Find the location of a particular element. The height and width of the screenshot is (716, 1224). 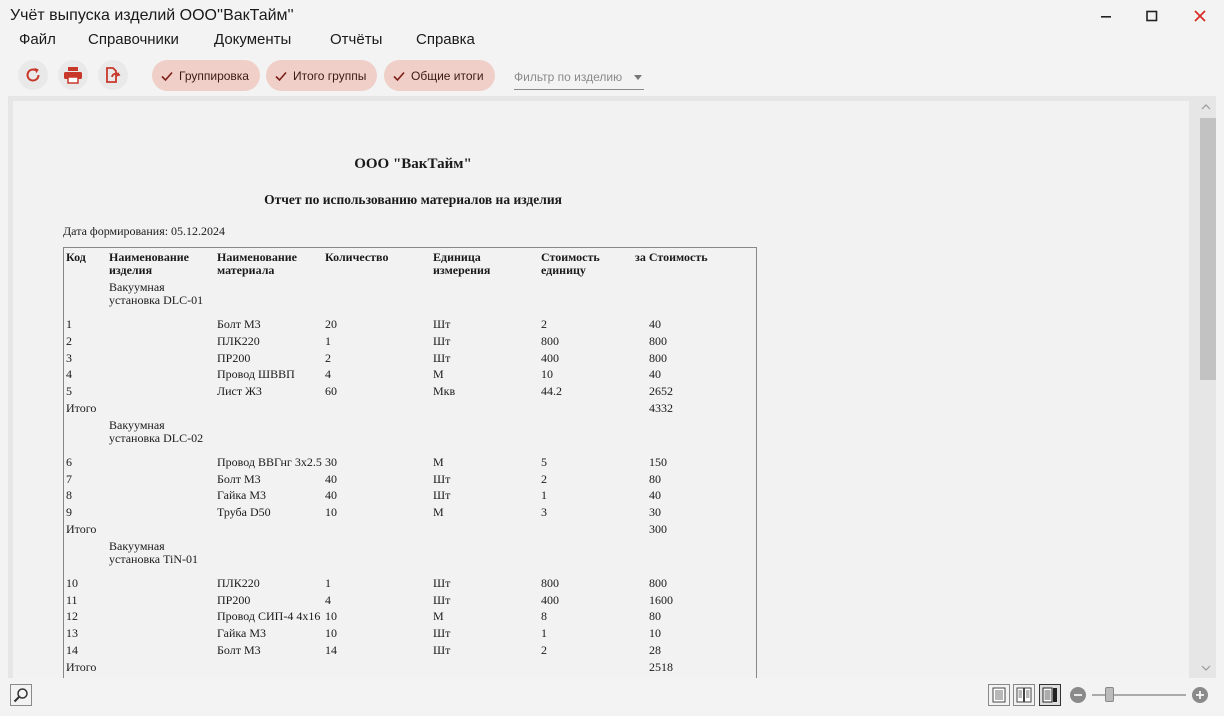

col-quantity-header: Количество is located at coordinates (357, 257).